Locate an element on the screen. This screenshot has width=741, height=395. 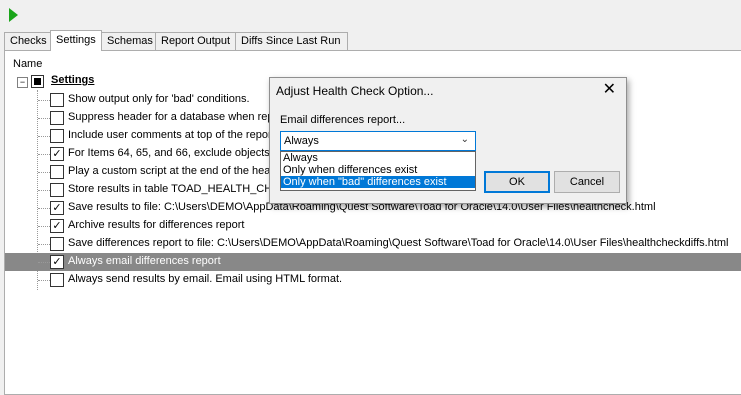
option-always: Always is located at coordinates (378, 158).